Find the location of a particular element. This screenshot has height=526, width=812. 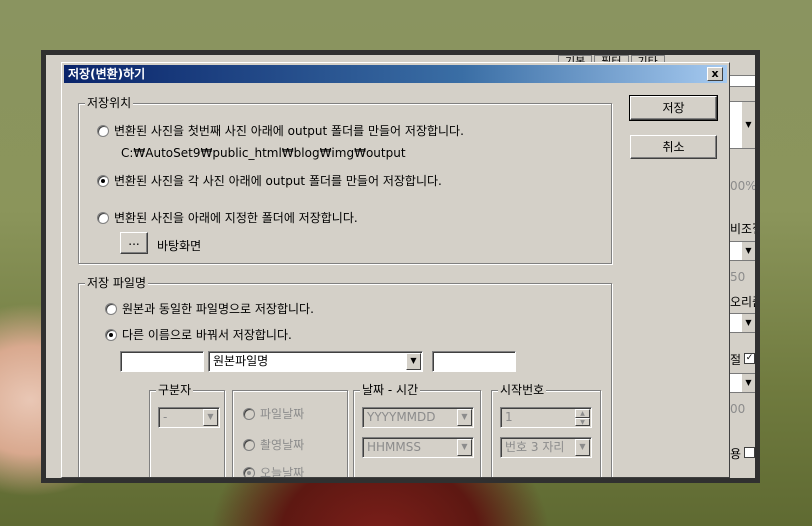

radio-specified-folder: 변환된 사진을 아래에 지정한 폴더에 저장합니다. is located at coordinates (227, 217).